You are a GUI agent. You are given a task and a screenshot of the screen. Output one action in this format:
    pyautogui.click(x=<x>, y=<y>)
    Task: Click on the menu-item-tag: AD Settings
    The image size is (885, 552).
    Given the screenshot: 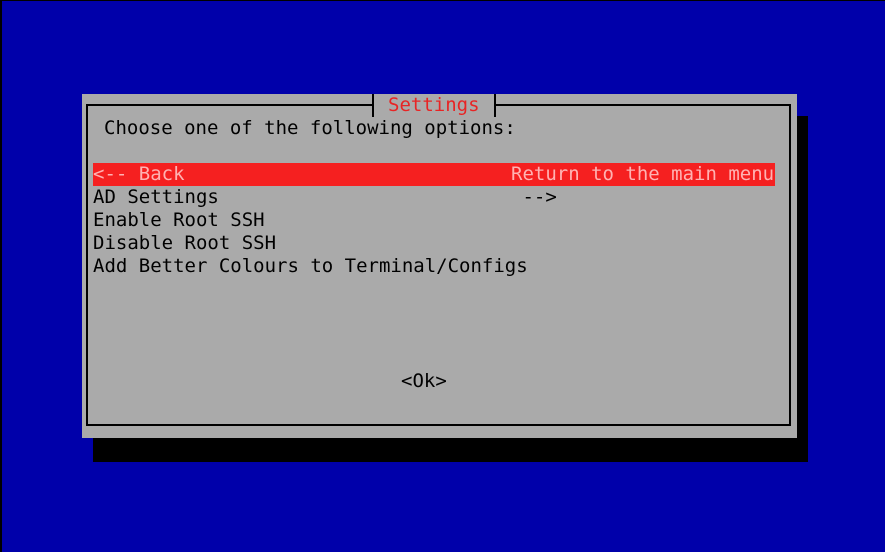 What is the action you would take?
    pyautogui.click(x=156, y=197)
    